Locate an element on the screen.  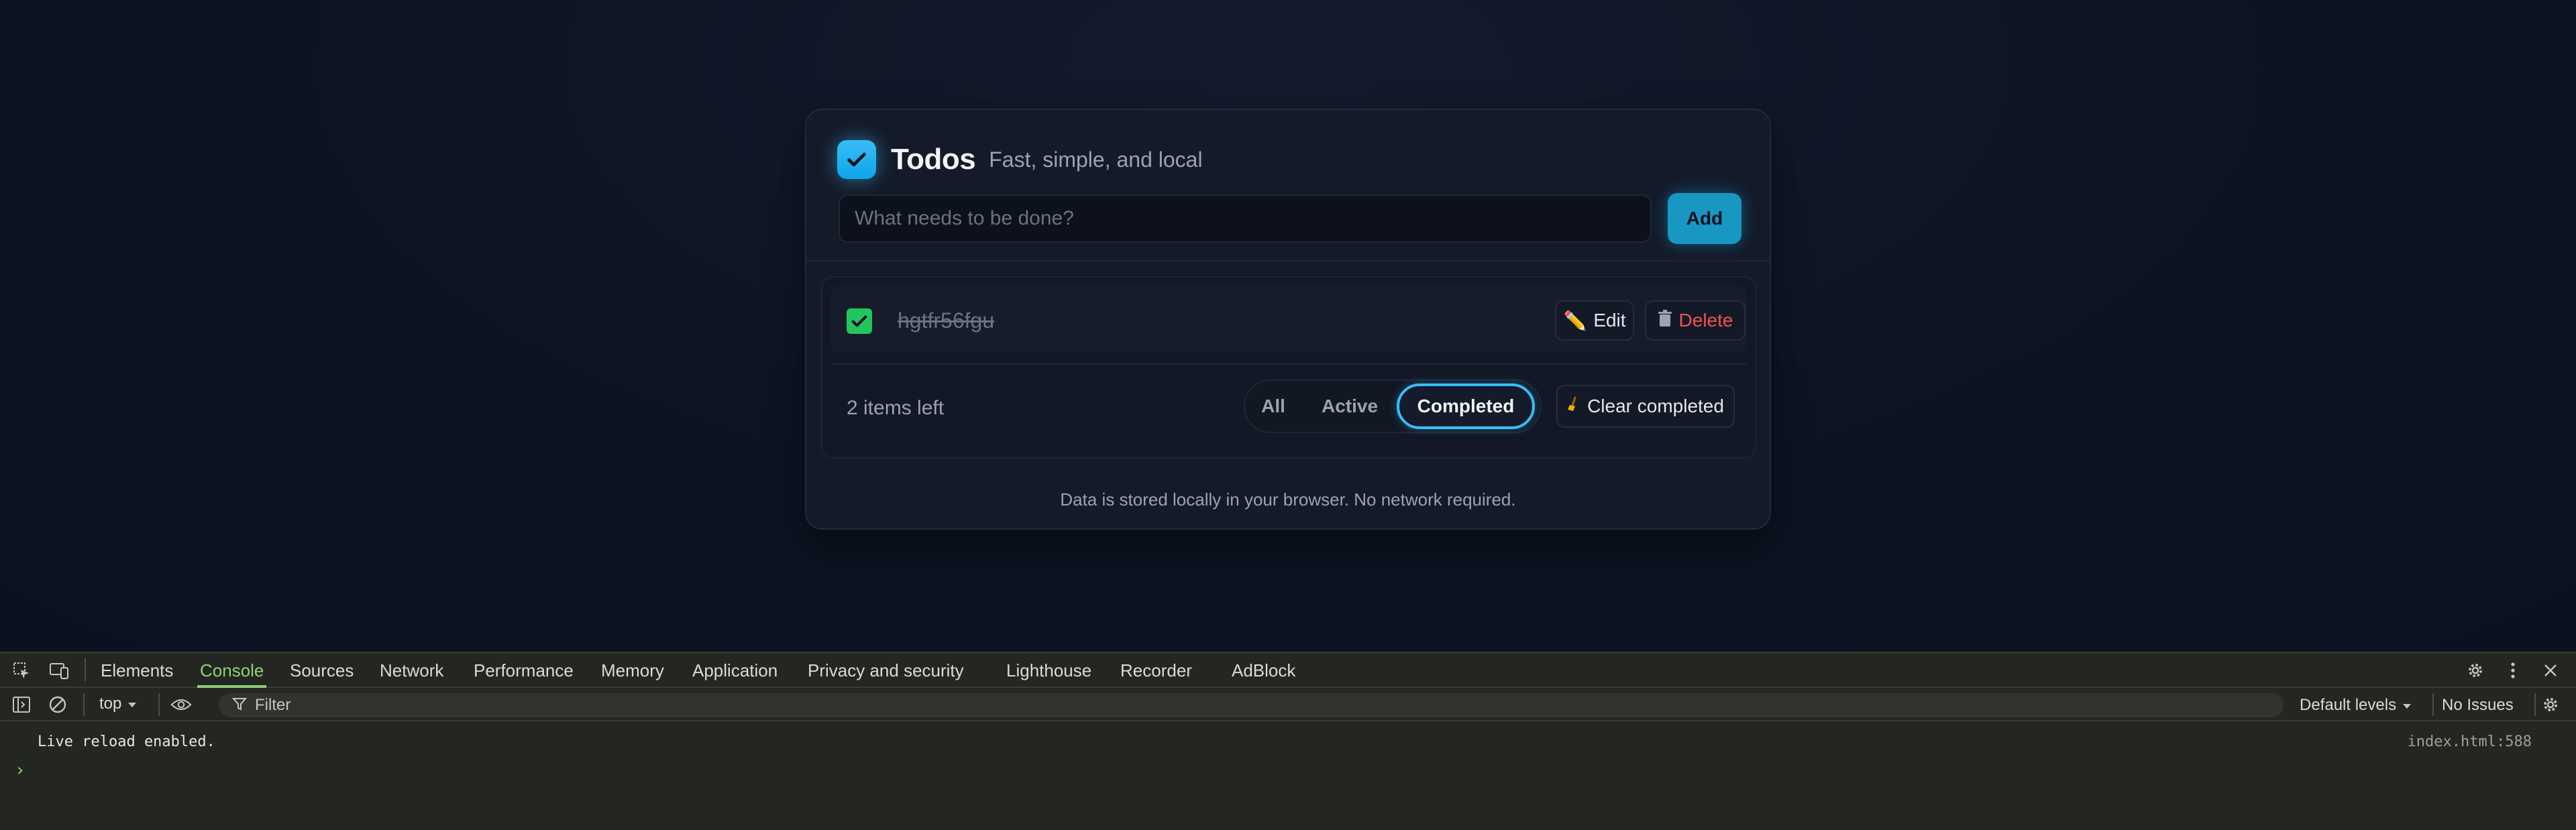
pencil-icon: ✏️ is located at coordinates (1575, 320).